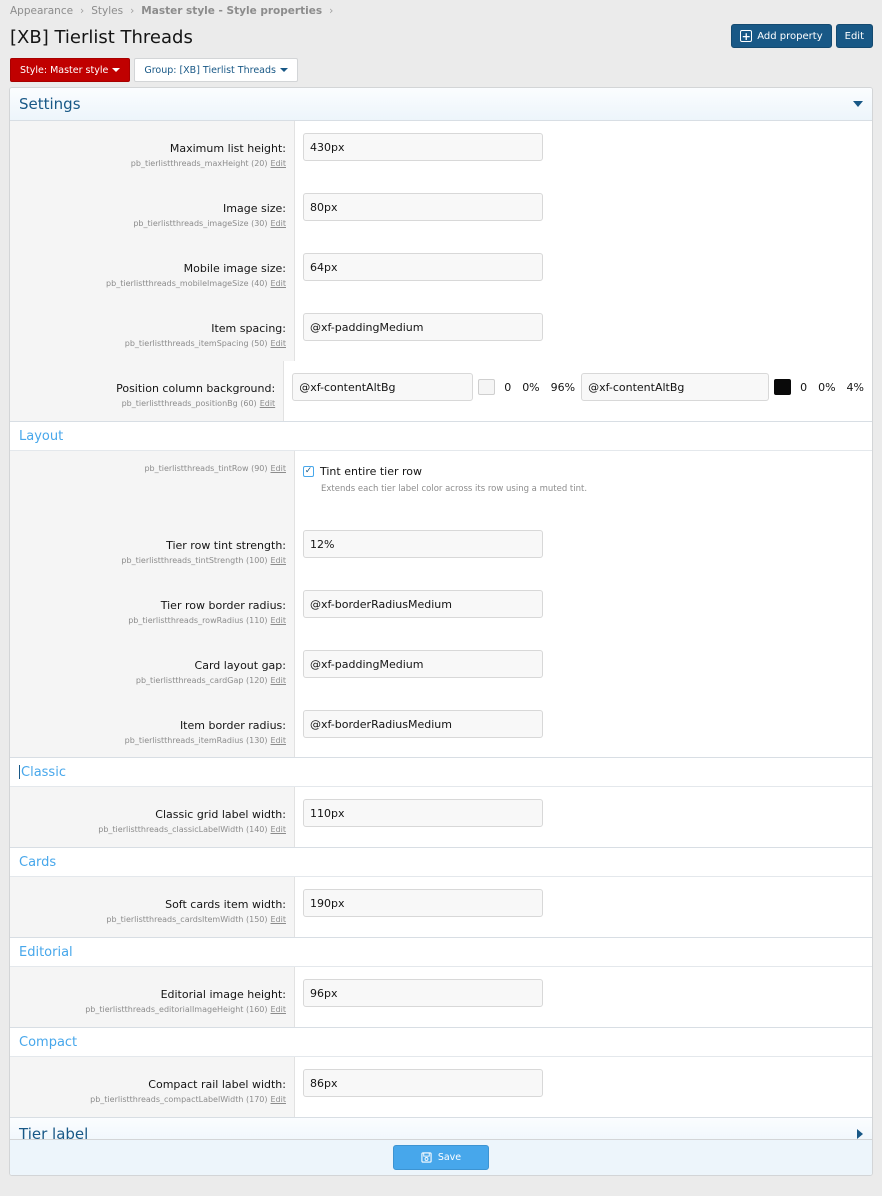 The height and width of the screenshot is (1196, 882). What do you see at coordinates (426, 1157) in the screenshot?
I see `save-icon` at bounding box center [426, 1157].